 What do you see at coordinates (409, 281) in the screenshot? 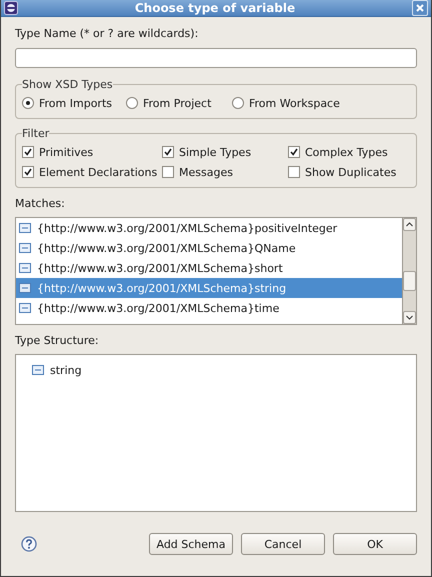
I see `scrollbar-thumb` at bounding box center [409, 281].